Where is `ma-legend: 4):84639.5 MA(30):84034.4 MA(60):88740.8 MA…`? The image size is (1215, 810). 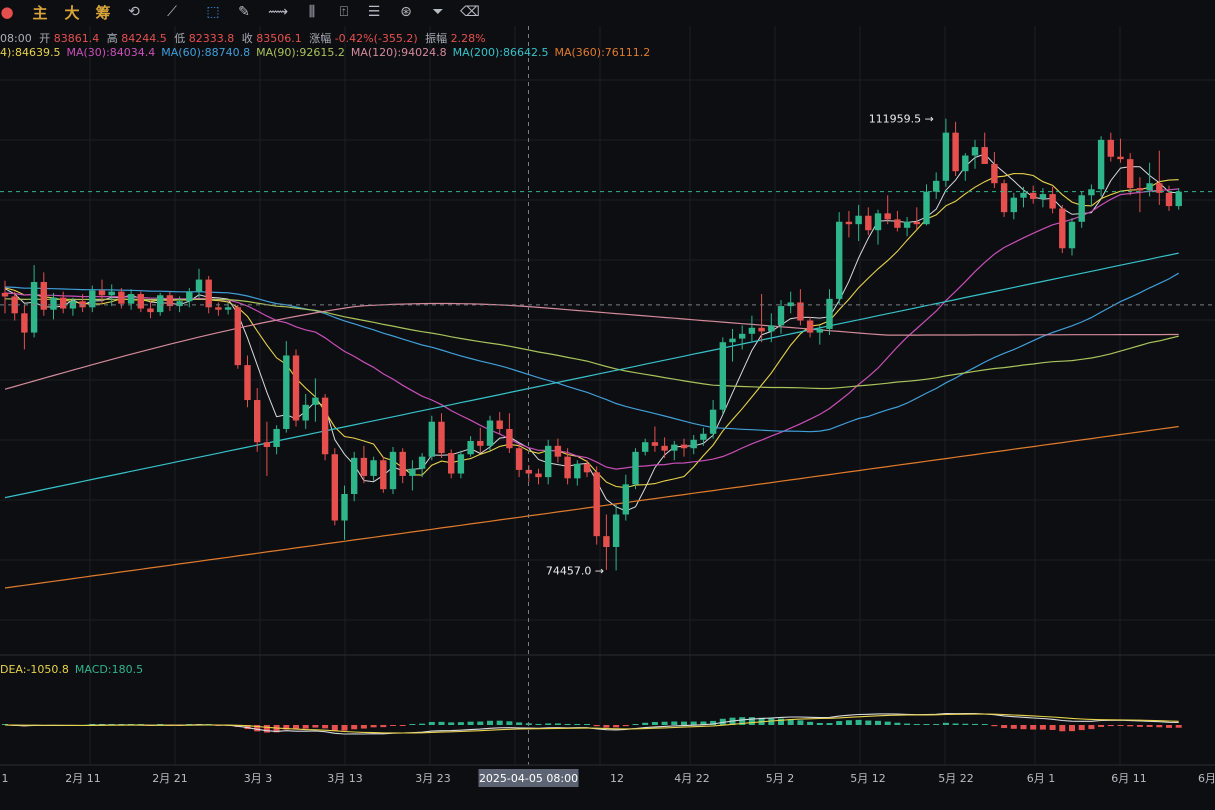 ma-legend: 4):84639.5 MA(30):84034.4 MA(60):88740.8 MA… is located at coordinates (328, 52).